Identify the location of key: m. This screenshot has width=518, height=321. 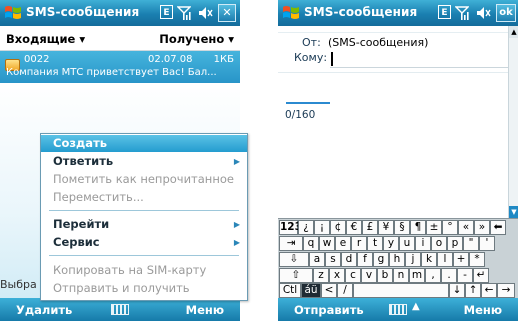
(417, 275).